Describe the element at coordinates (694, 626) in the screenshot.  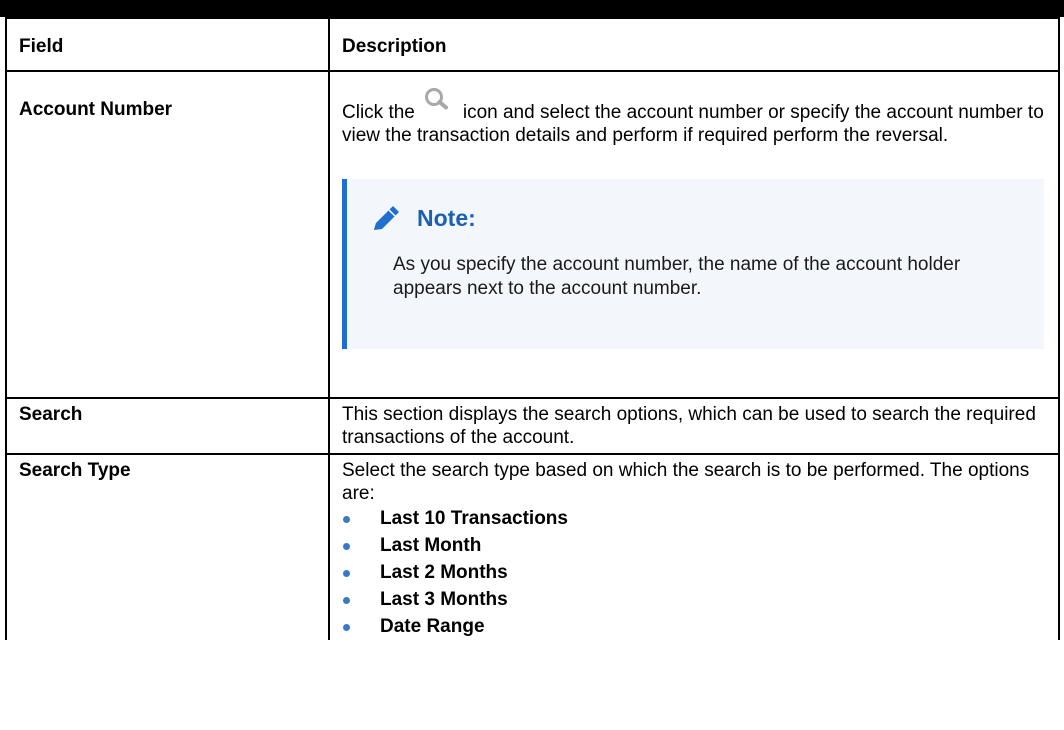
I see `list-item: Date Range` at that location.